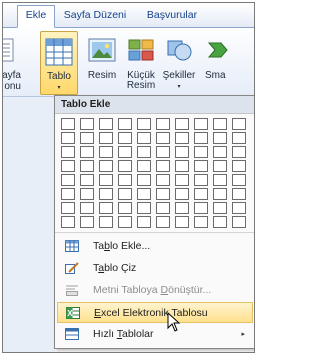  I want to click on menu-item-label: Tablo Çiz, so click(115, 268).